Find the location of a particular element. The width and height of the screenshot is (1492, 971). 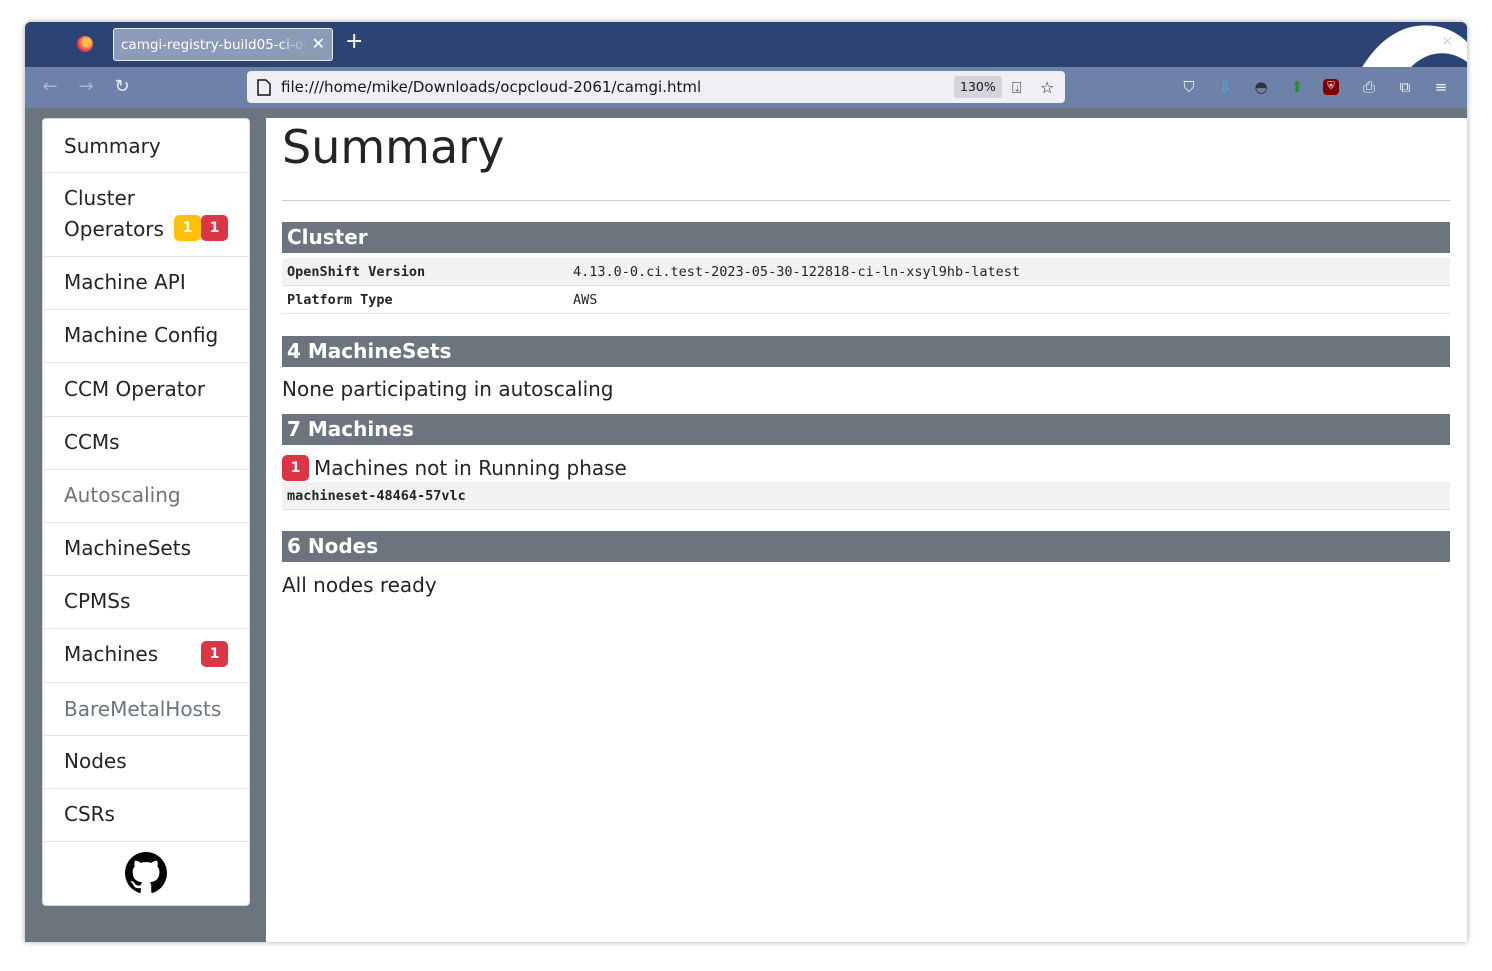

downloads-icon: ⇩ is located at coordinates (1225, 87).